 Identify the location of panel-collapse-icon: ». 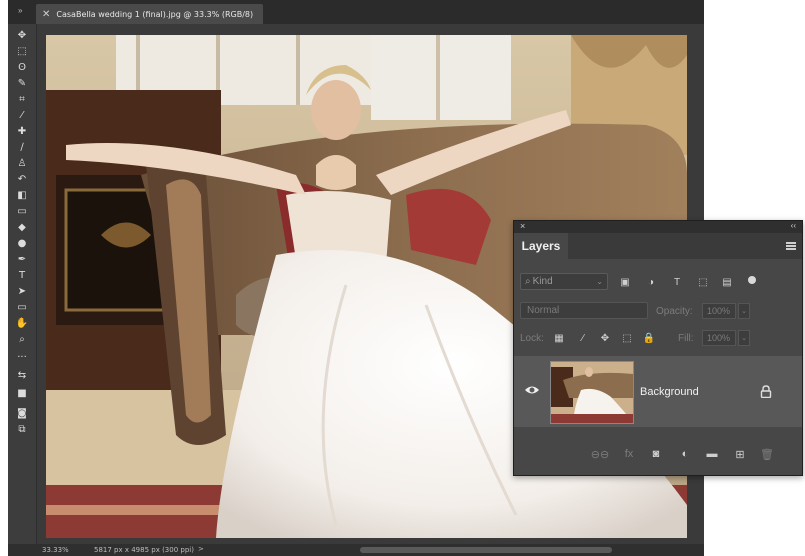
(20, 10).